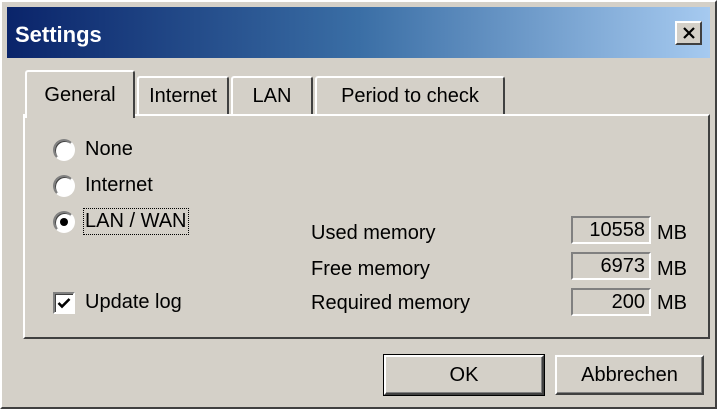  I want to click on close-icon, so click(688, 33).